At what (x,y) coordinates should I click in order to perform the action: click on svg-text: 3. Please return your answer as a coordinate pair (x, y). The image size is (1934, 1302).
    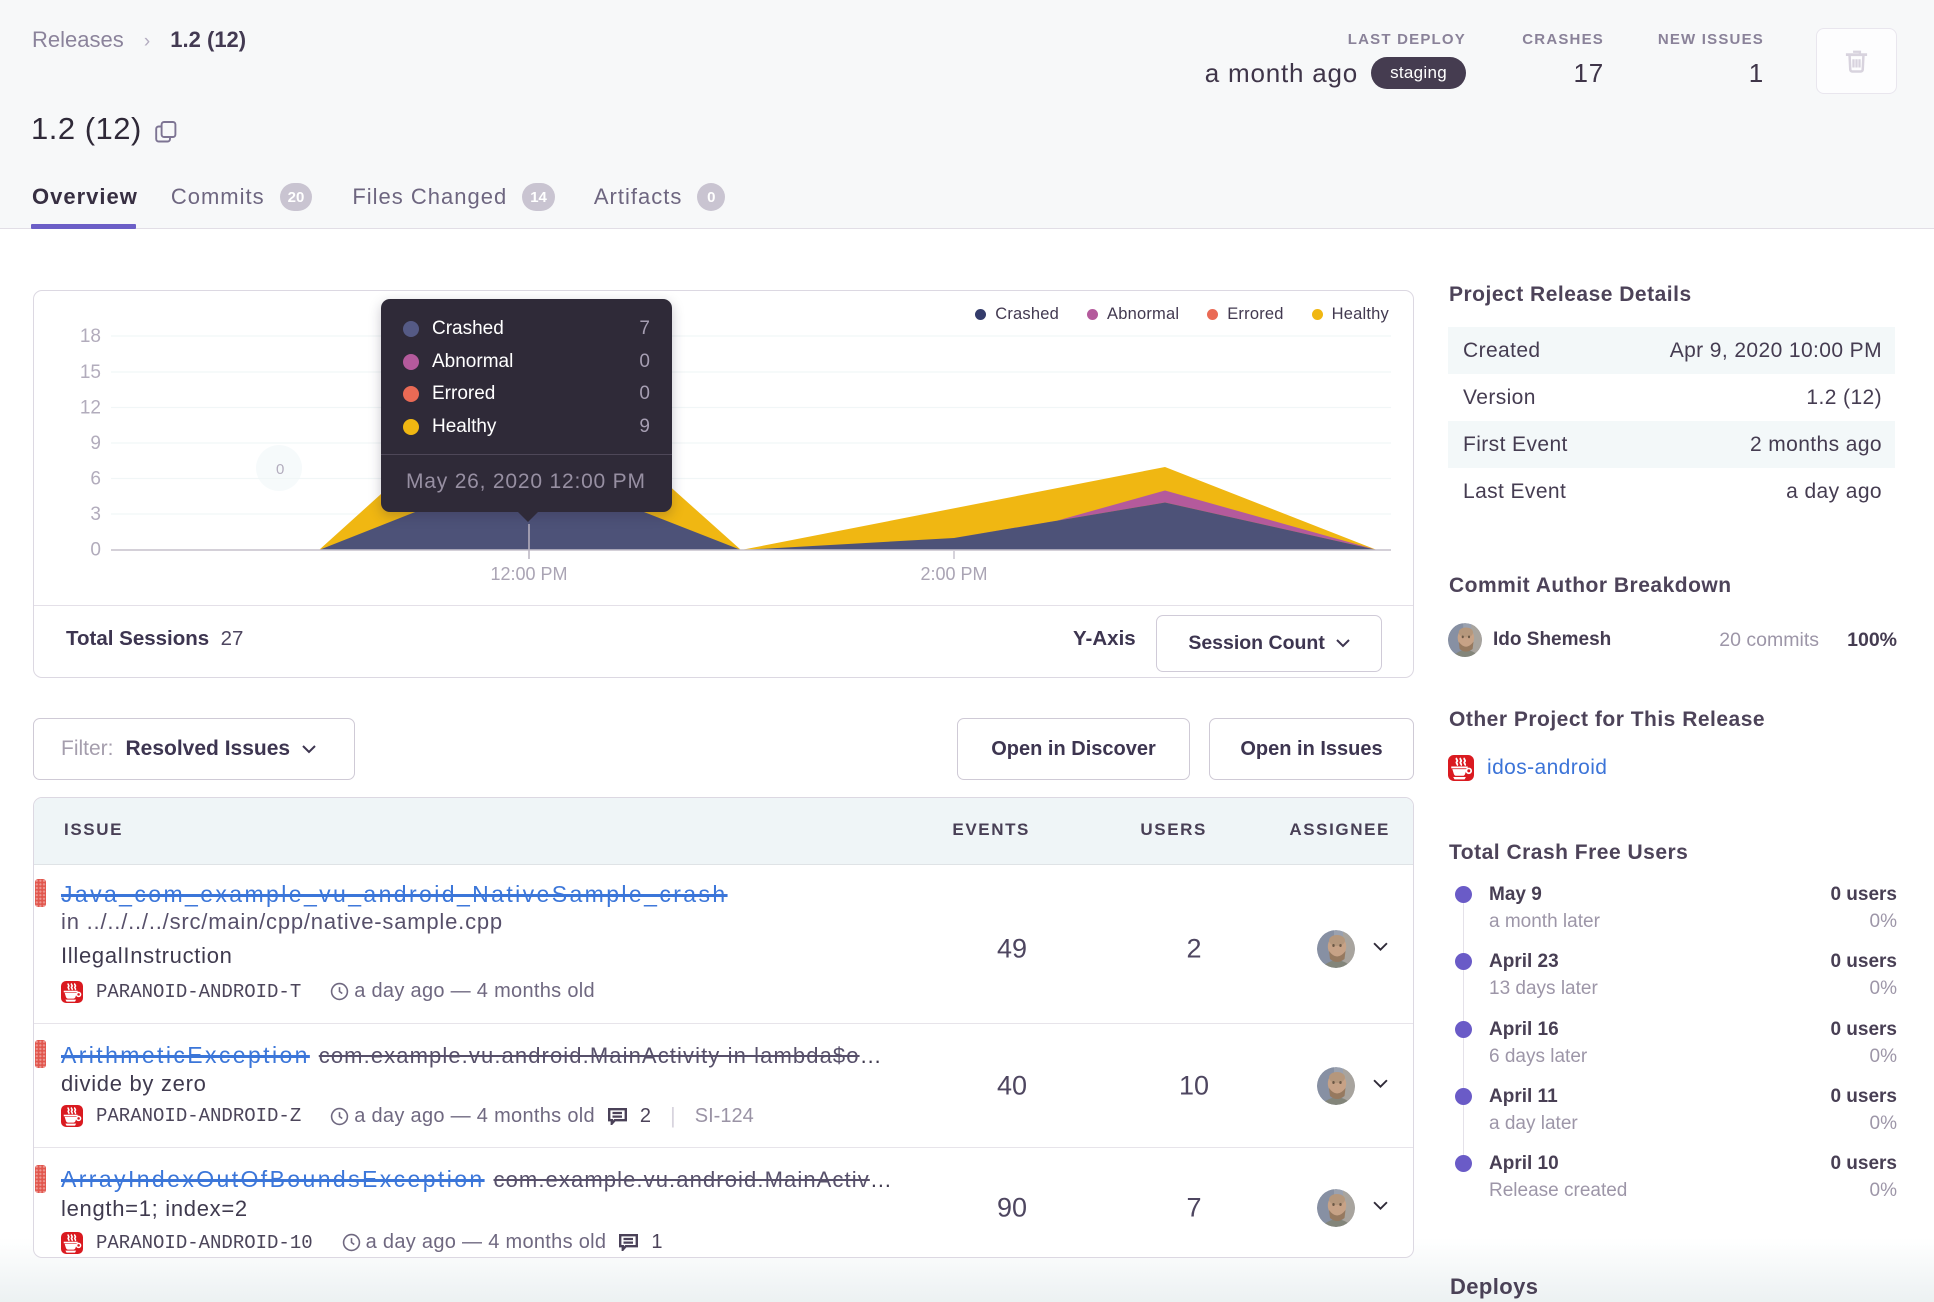
    Looking at the image, I should click on (95, 514).